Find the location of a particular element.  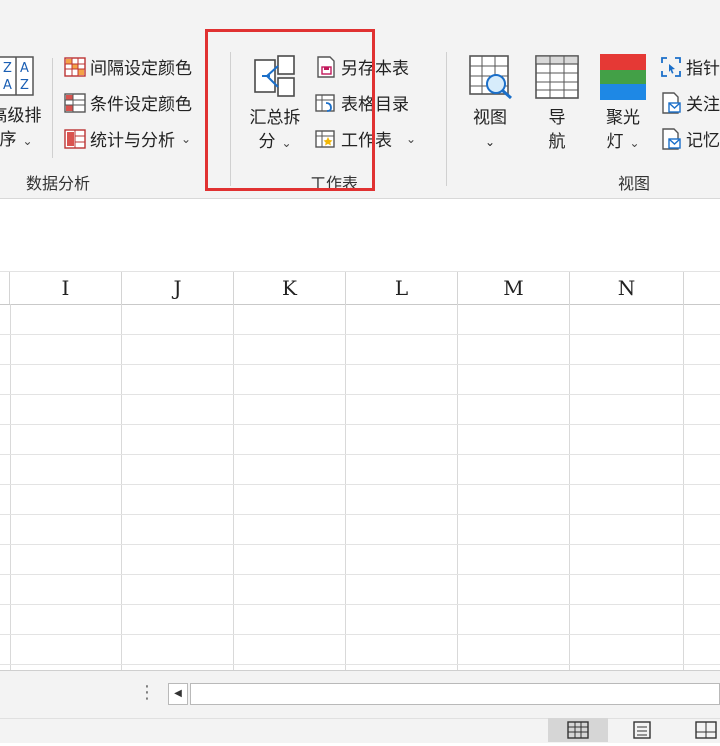

interval-color-label: 间隔设定颜色 is located at coordinates (141, 69).